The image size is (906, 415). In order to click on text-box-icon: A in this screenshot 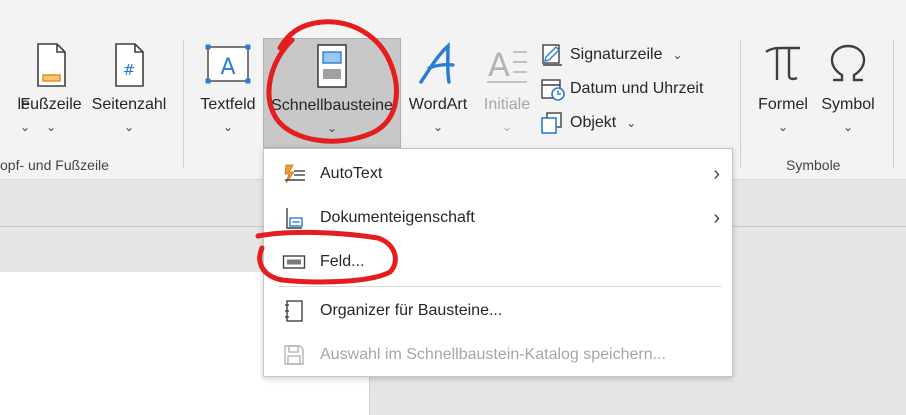, I will do `click(228, 64)`.